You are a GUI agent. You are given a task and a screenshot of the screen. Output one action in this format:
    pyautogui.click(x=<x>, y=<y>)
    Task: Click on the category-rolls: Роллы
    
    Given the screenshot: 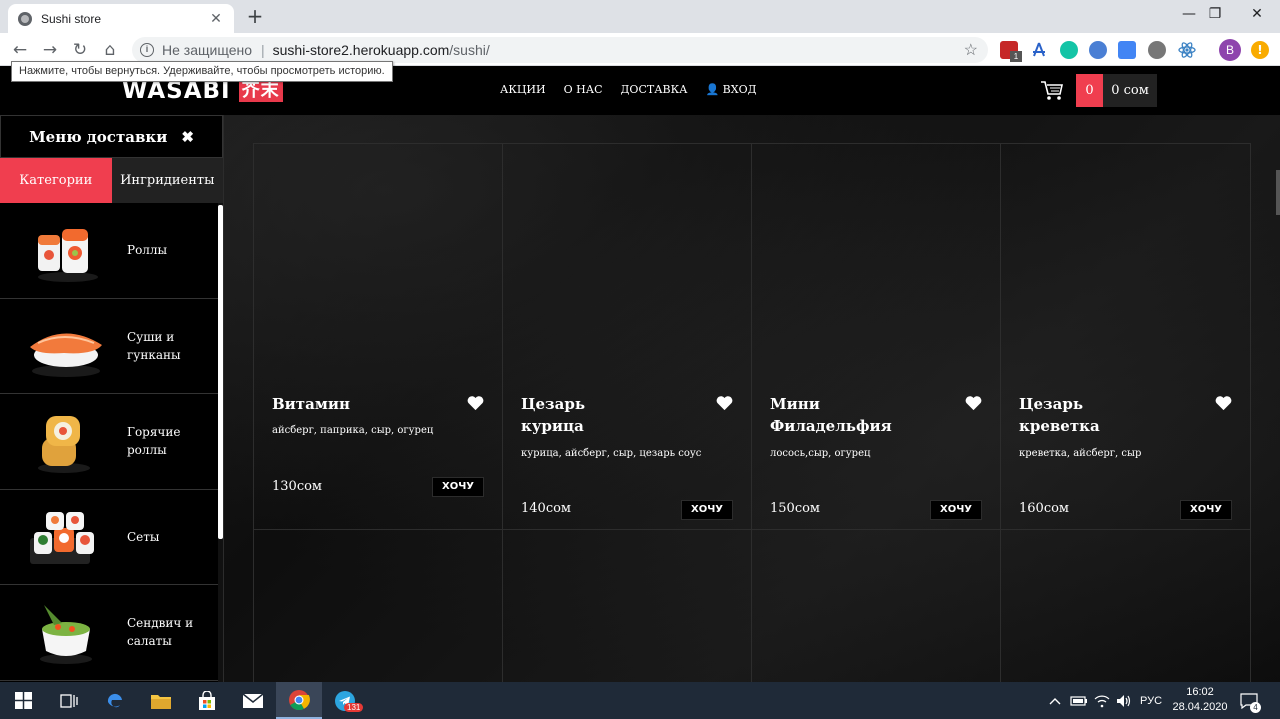 What is the action you would take?
    pyautogui.click(x=111, y=251)
    